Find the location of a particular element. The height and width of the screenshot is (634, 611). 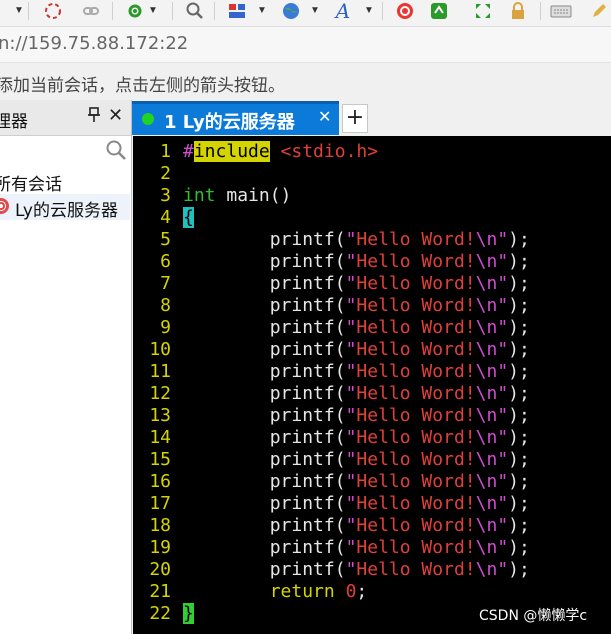

line-number: 12 is located at coordinates (160, 393).